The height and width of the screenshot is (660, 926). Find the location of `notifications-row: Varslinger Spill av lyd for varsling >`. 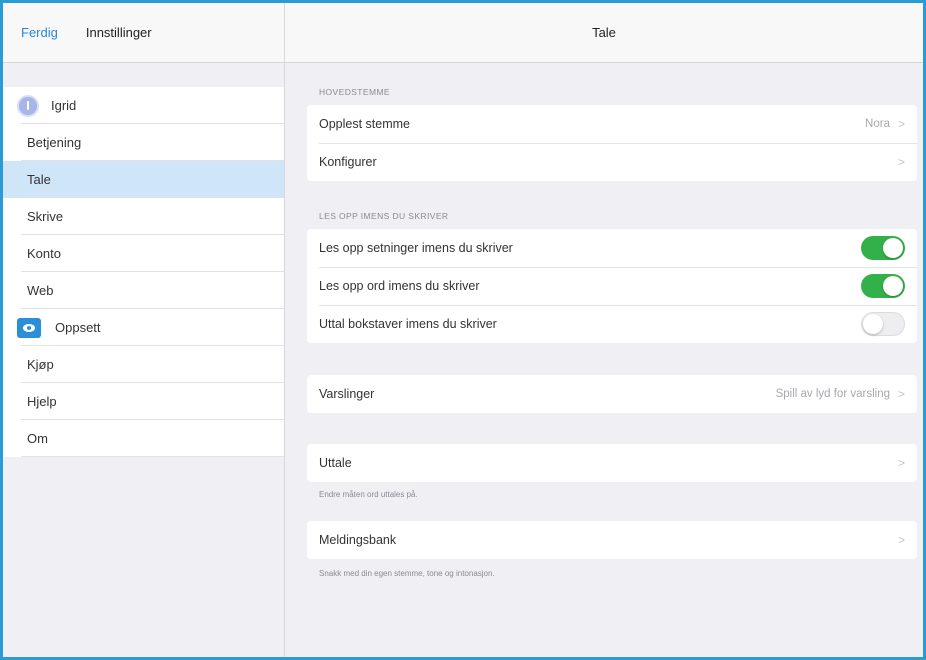

notifications-row: Varslinger Spill av lyd for varsling > is located at coordinates (612, 394).